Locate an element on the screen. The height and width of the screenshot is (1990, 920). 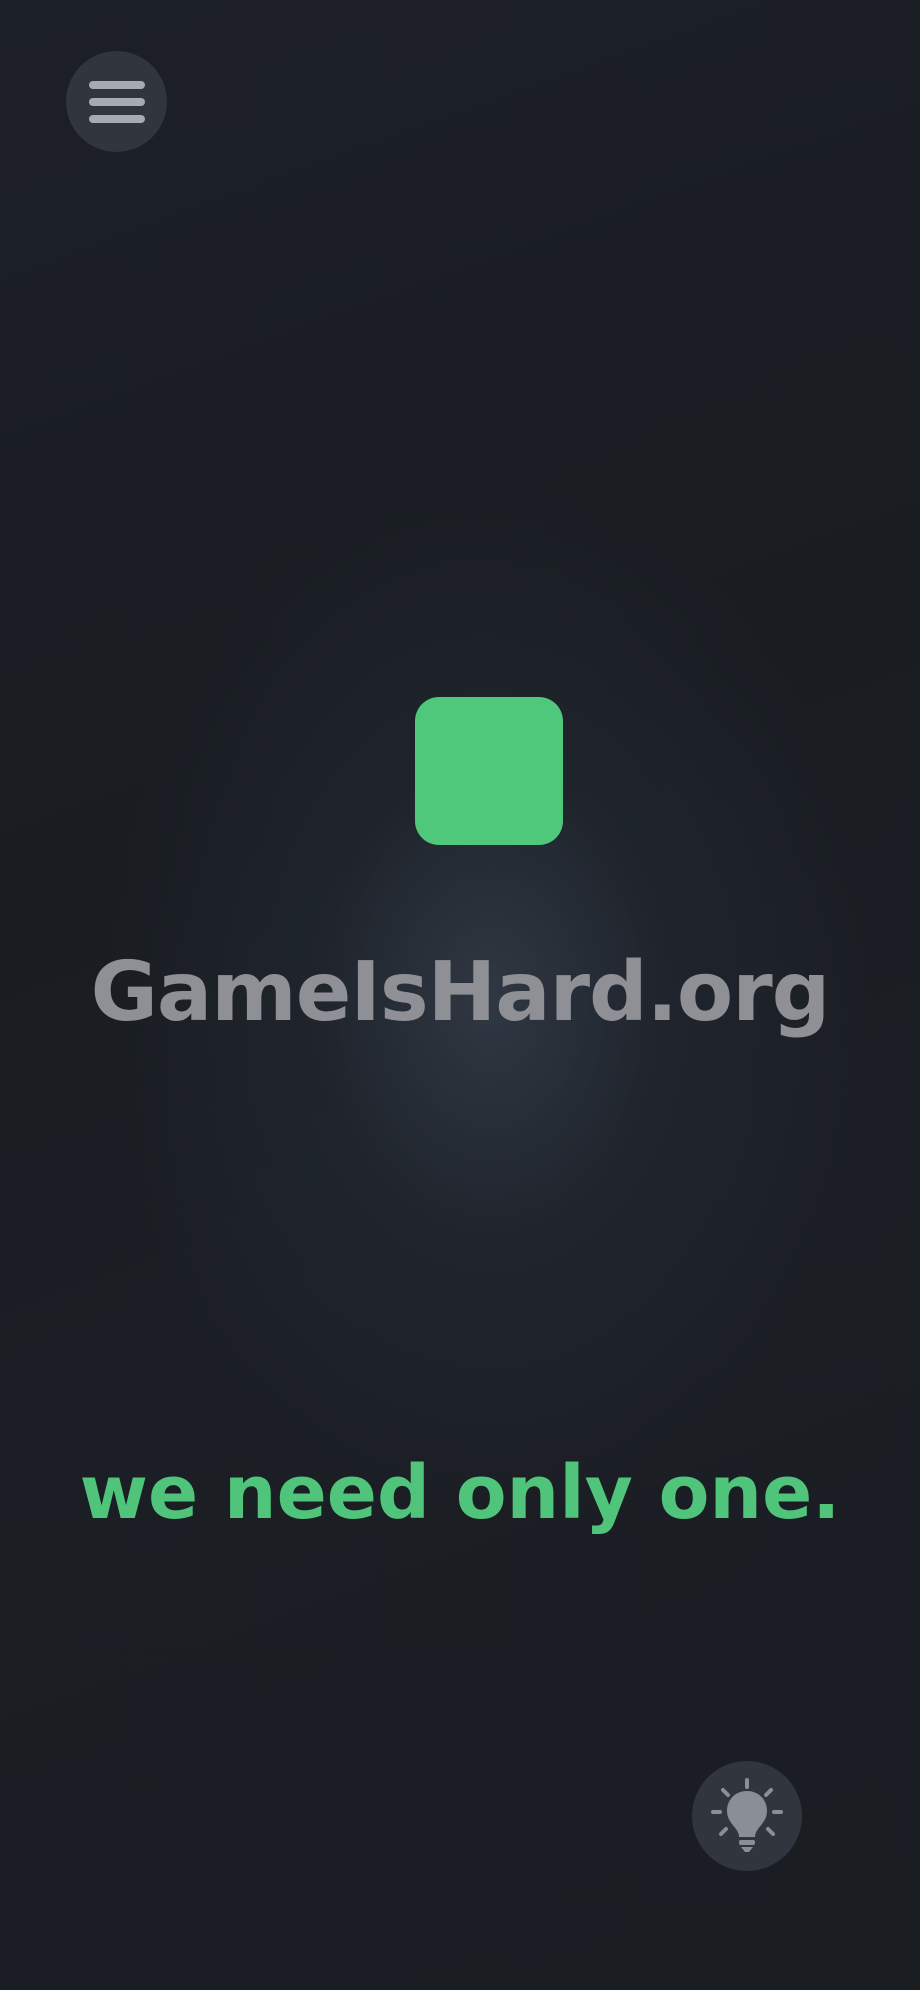
lightbulb-icon is located at coordinates (747, 1815).